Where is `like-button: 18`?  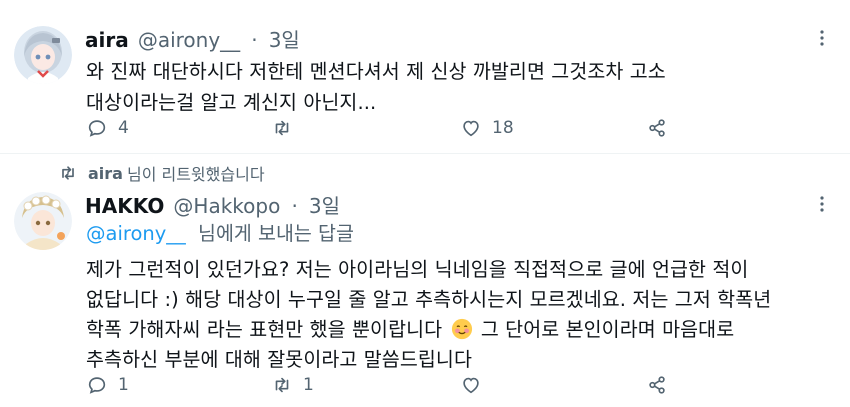 like-button: 18 is located at coordinates (487, 128).